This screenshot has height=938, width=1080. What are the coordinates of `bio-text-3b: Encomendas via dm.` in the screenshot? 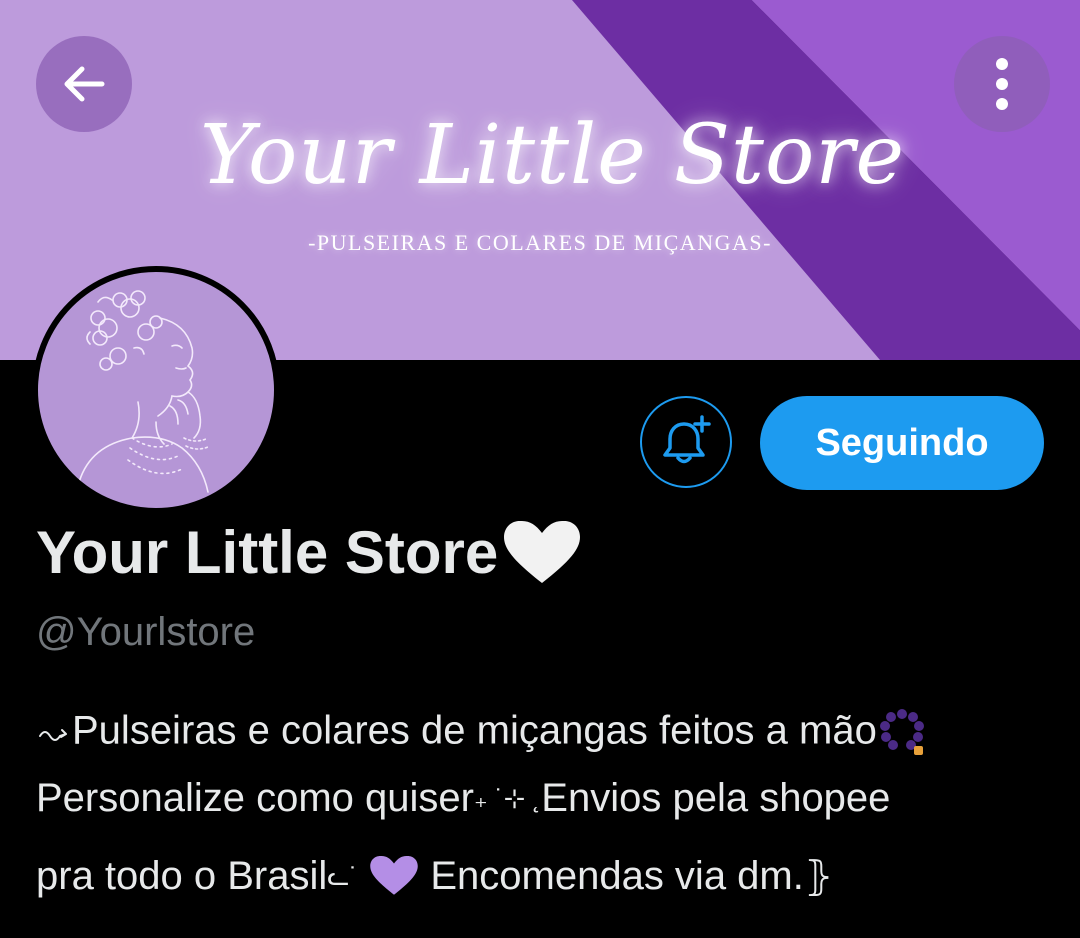 It's located at (617, 875).